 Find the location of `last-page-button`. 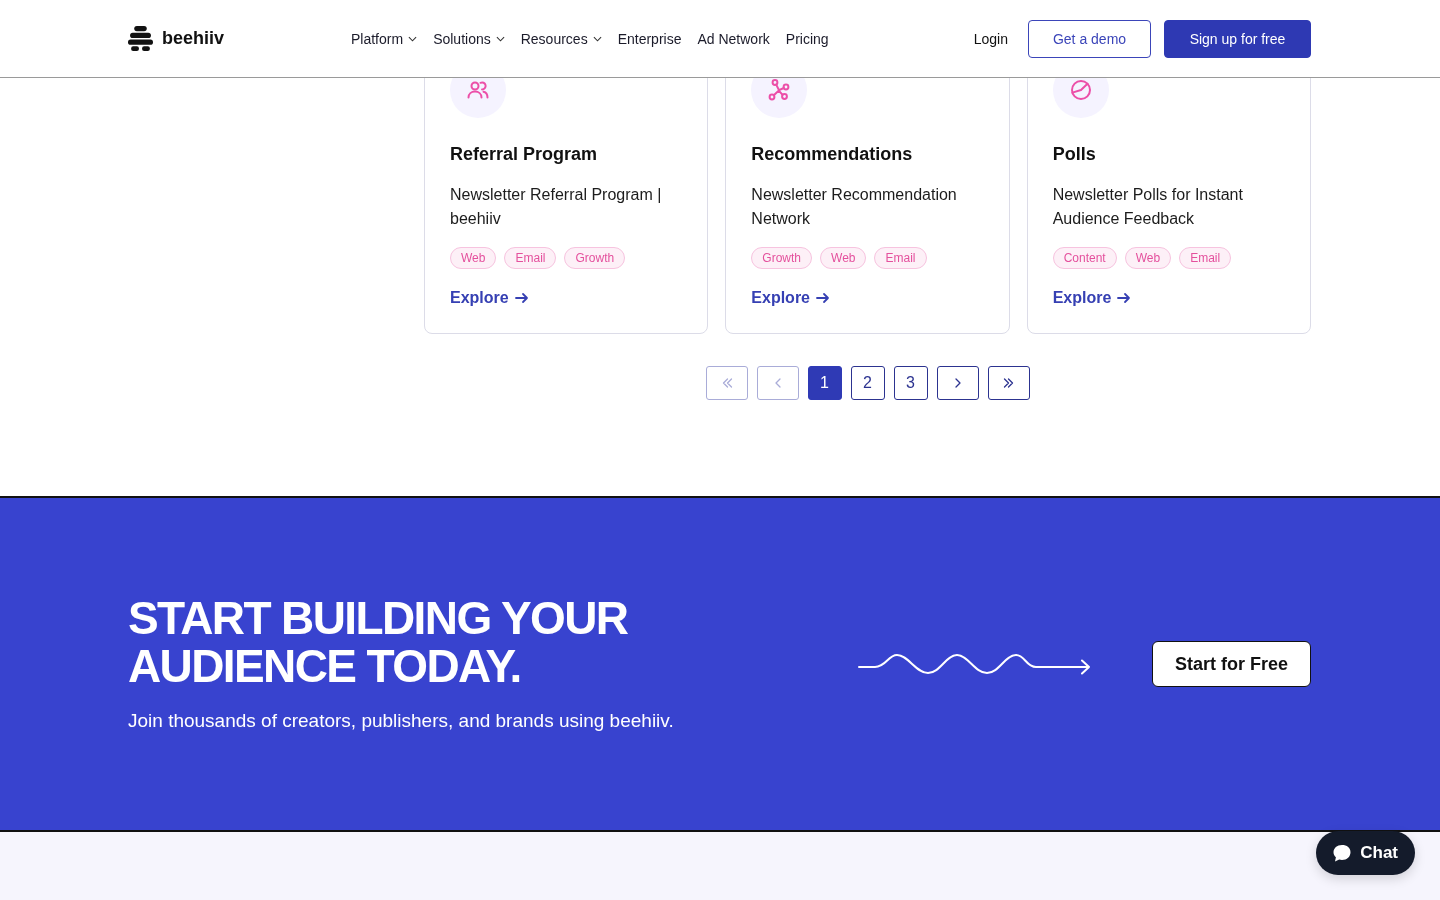

last-page-button is located at coordinates (1008, 383).